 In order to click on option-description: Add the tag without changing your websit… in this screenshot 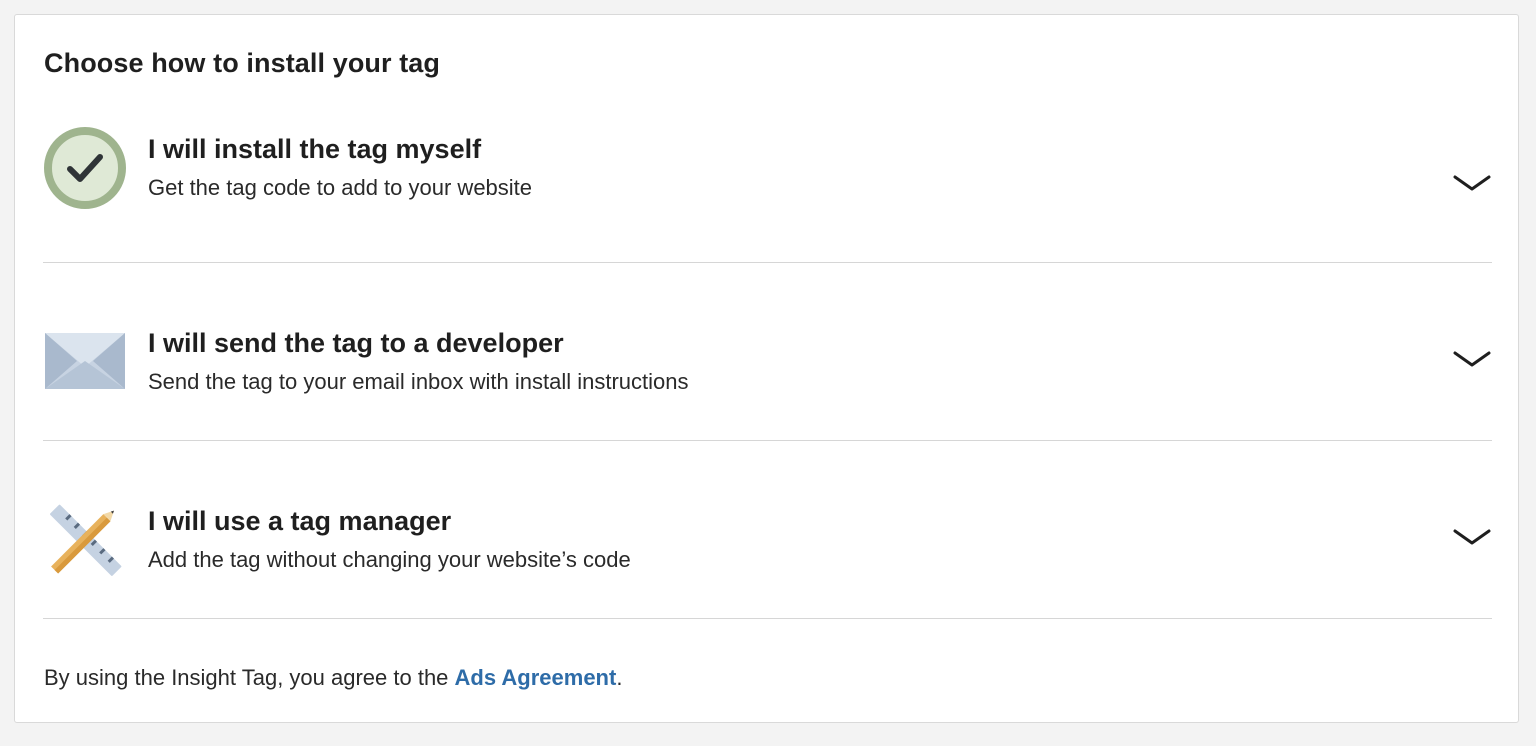, I will do `click(389, 559)`.